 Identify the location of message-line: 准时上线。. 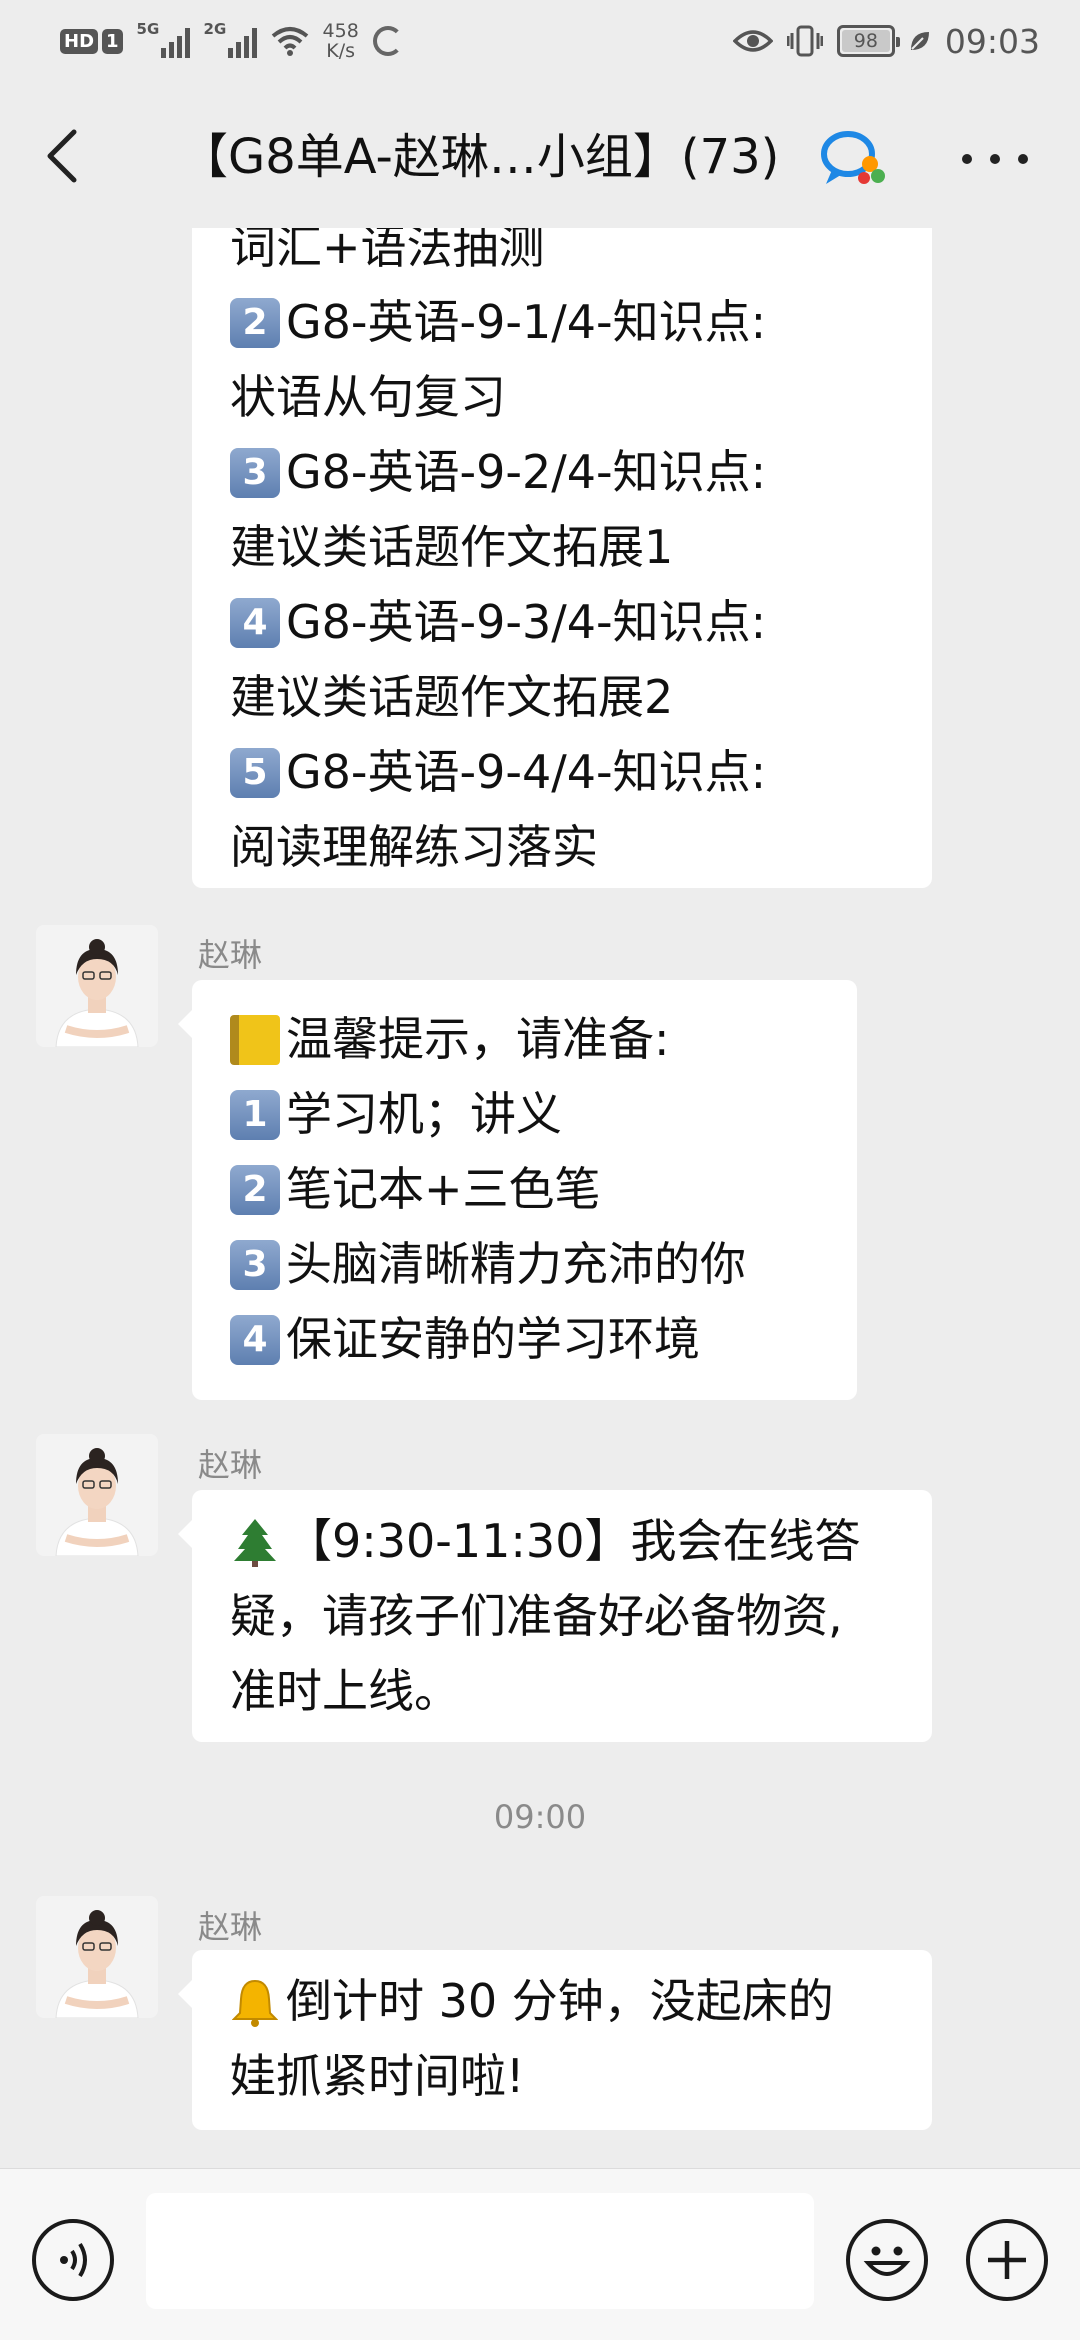
(562, 1691).